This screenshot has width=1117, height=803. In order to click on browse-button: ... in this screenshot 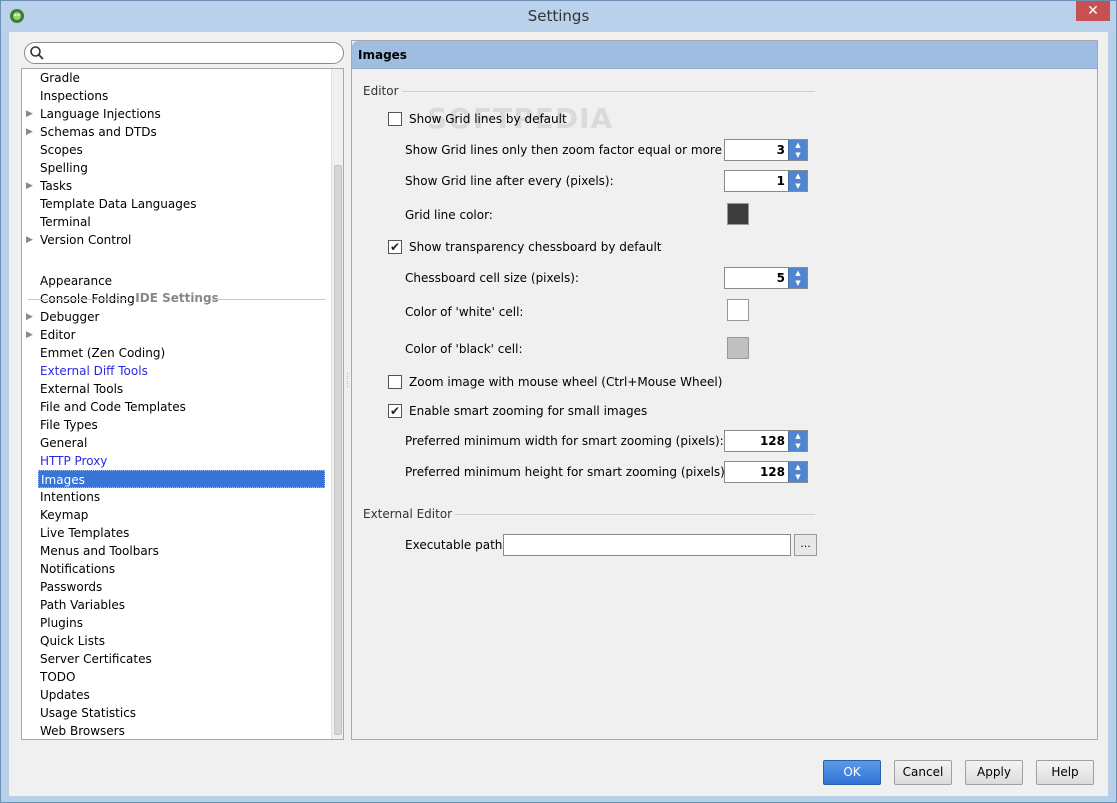, I will do `click(805, 545)`.